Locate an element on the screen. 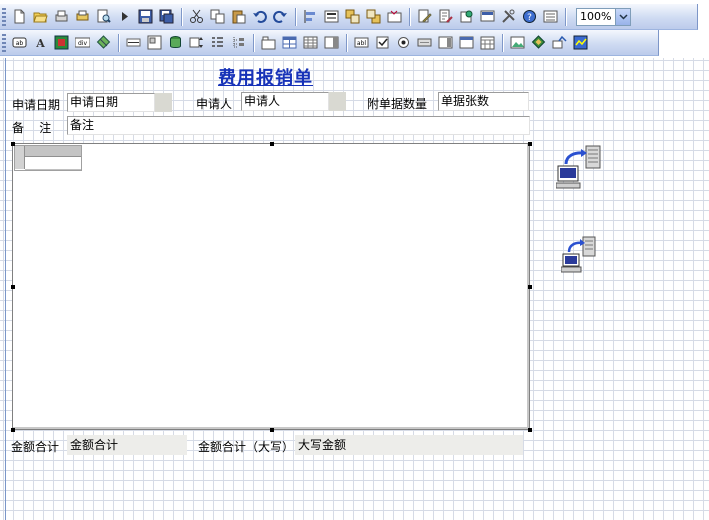  grid-icon is located at coordinates (310, 42).